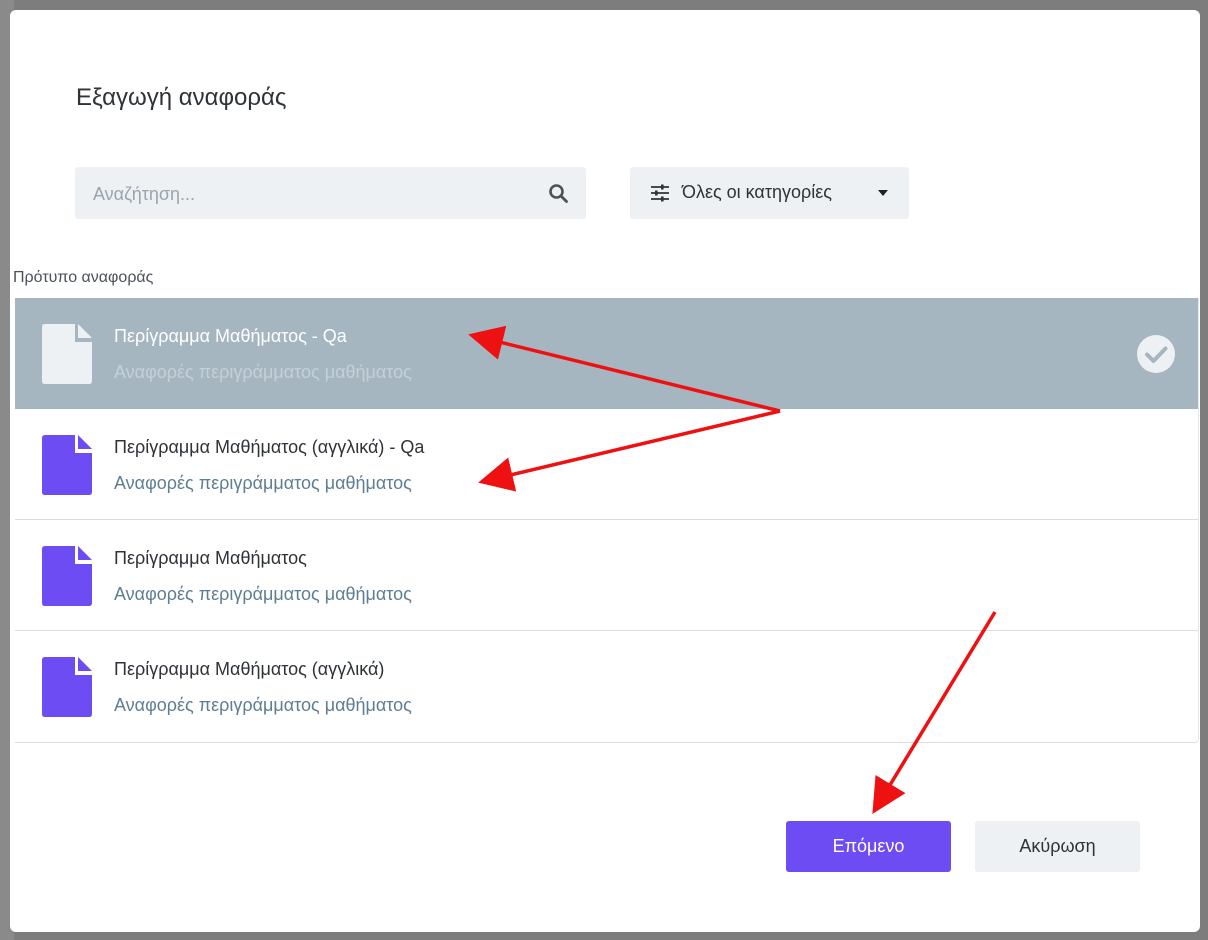  Describe the element at coordinates (269, 447) in the screenshot. I see `template-title: Περίγραμμα Μαθήματος (αγγλικά) - Qa` at that location.